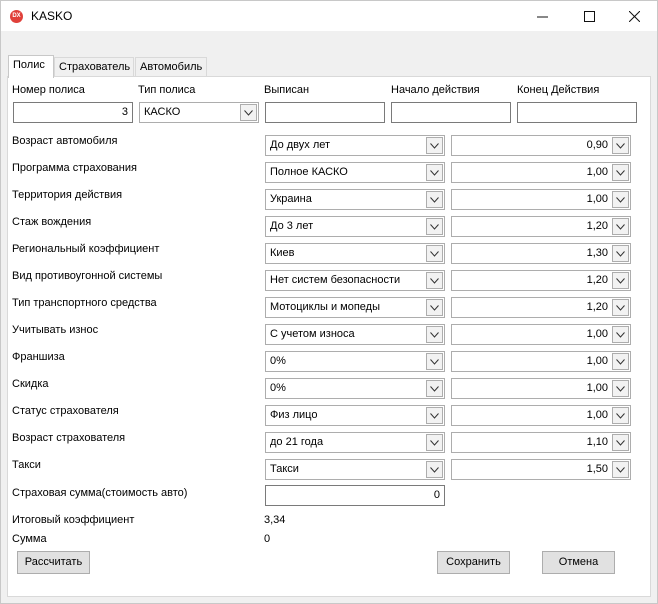 The height and width of the screenshot is (604, 658). Describe the element at coordinates (473, 562) in the screenshot. I see `save-button: Сохранить` at that location.